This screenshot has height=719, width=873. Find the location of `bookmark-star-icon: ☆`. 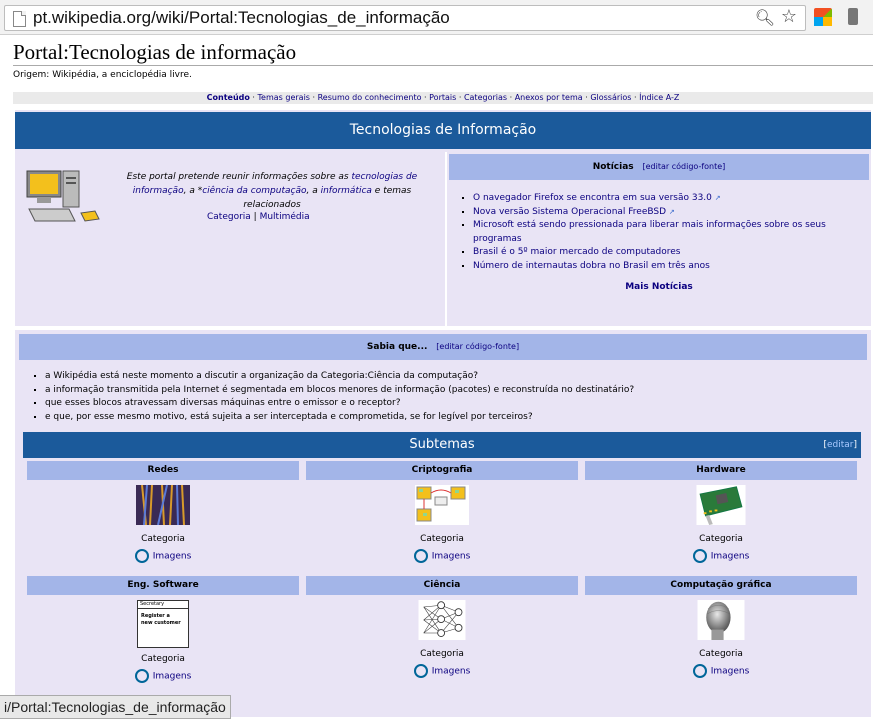

bookmark-star-icon: ☆ is located at coordinates (789, 16).